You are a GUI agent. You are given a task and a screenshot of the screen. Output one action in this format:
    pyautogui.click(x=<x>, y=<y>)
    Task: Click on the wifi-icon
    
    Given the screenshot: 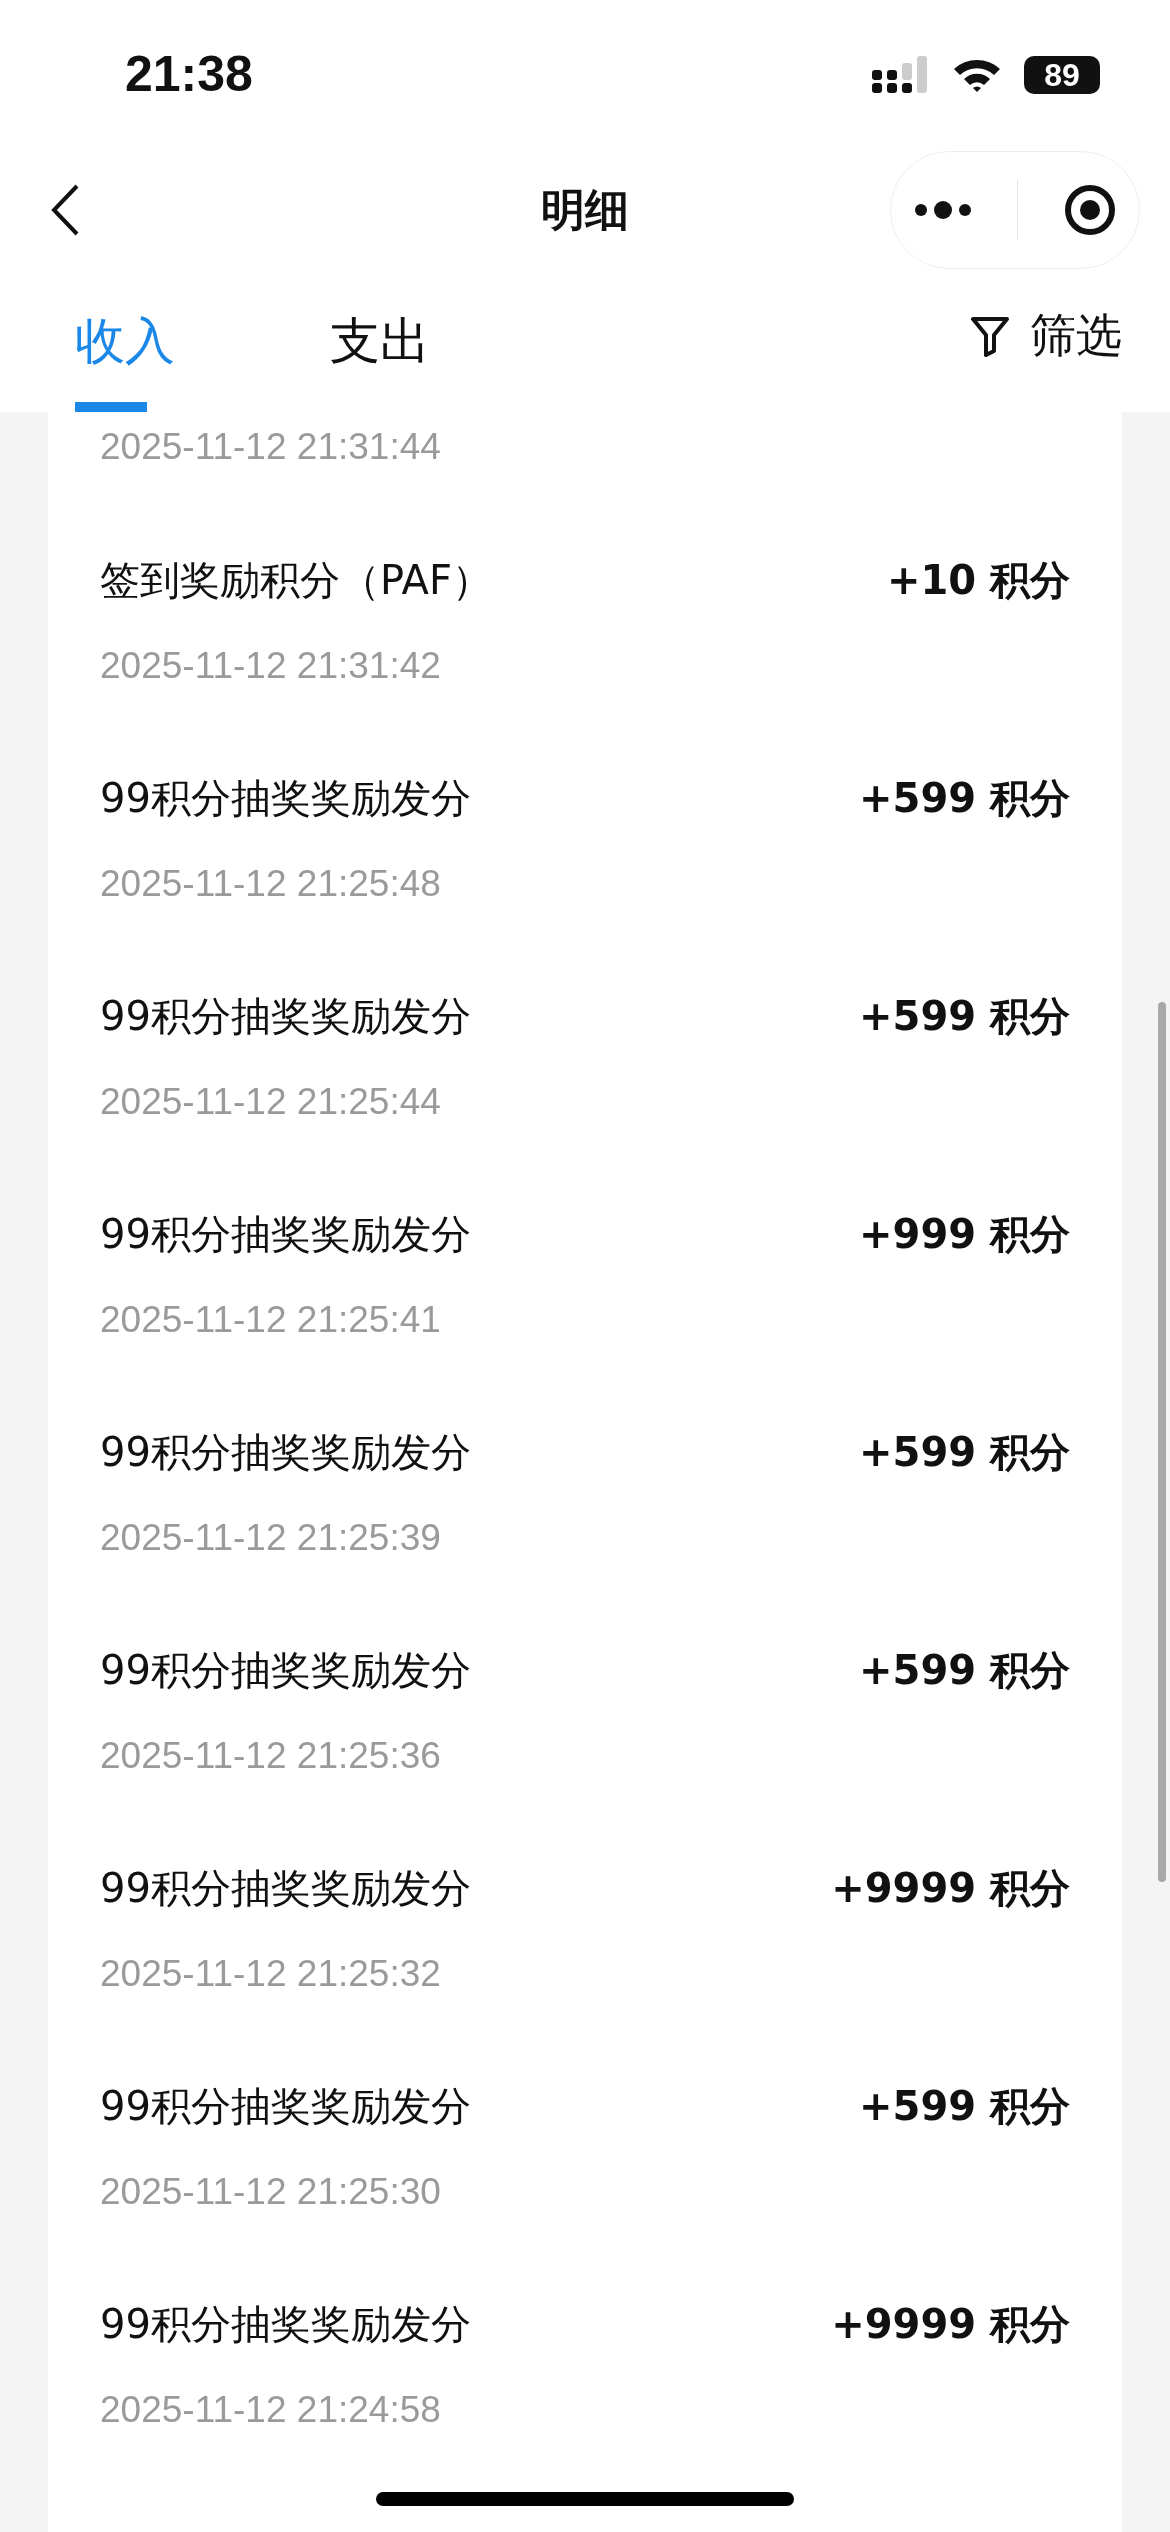 What is the action you would take?
    pyautogui.click(x=977, y=75)
    